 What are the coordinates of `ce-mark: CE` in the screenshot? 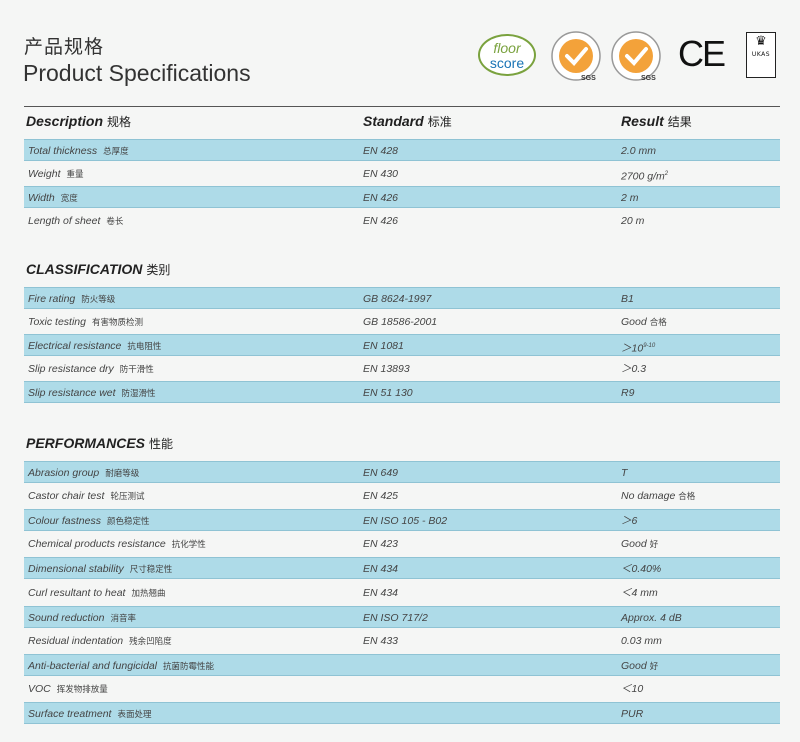 It's located at (702, 53).